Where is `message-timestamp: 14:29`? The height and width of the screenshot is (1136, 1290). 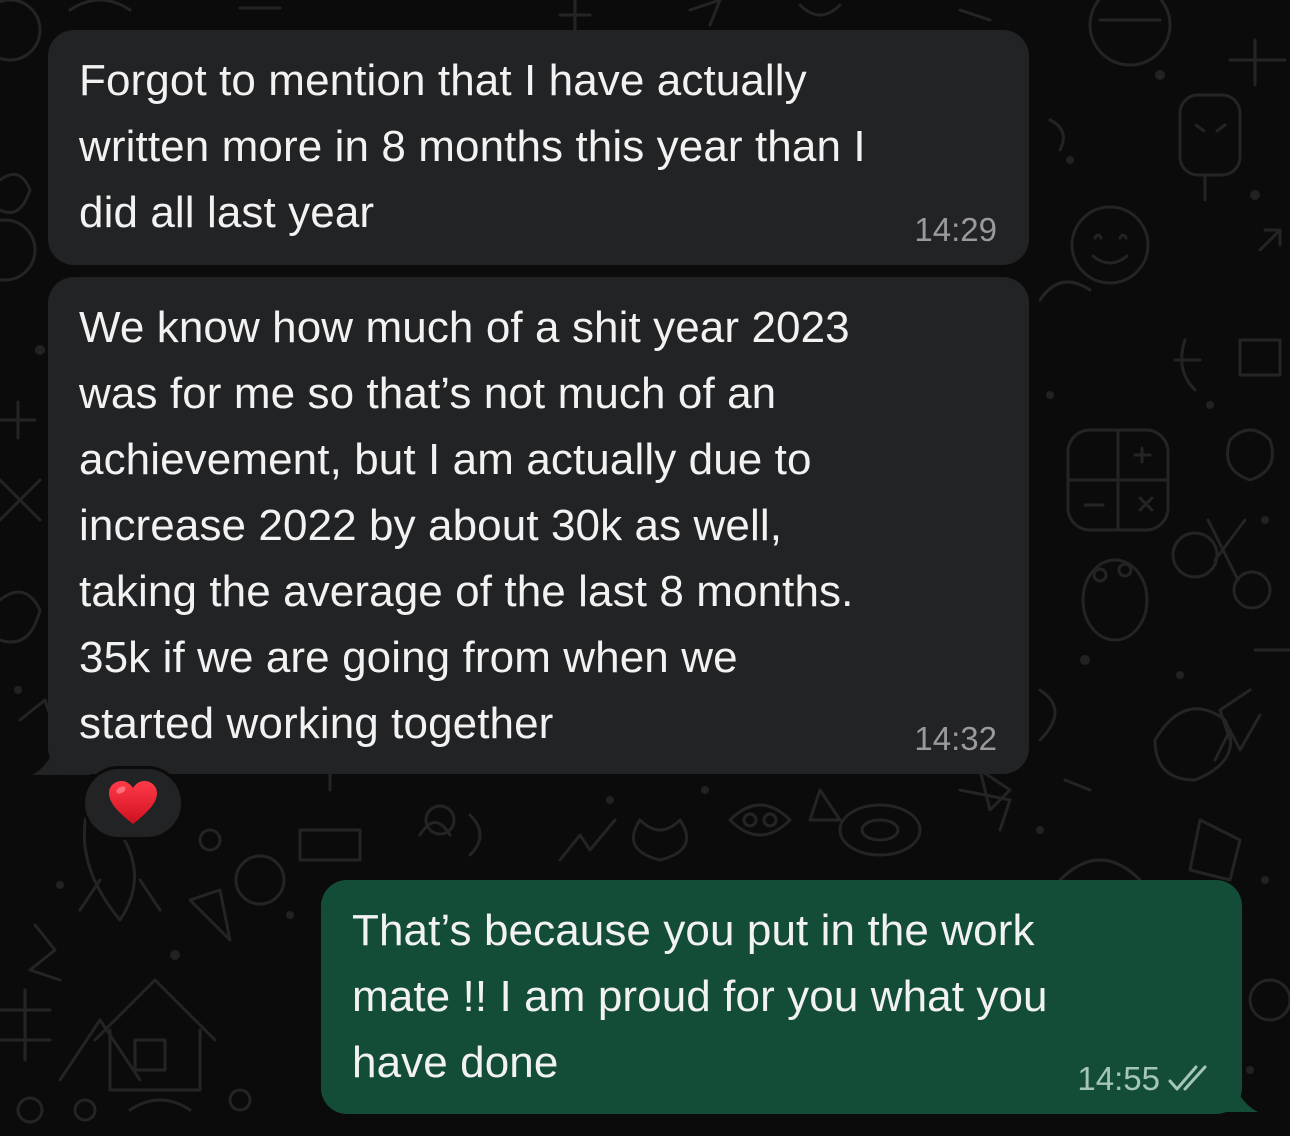 message-timestamp: 14:29 is located at coordinates (955, 229).